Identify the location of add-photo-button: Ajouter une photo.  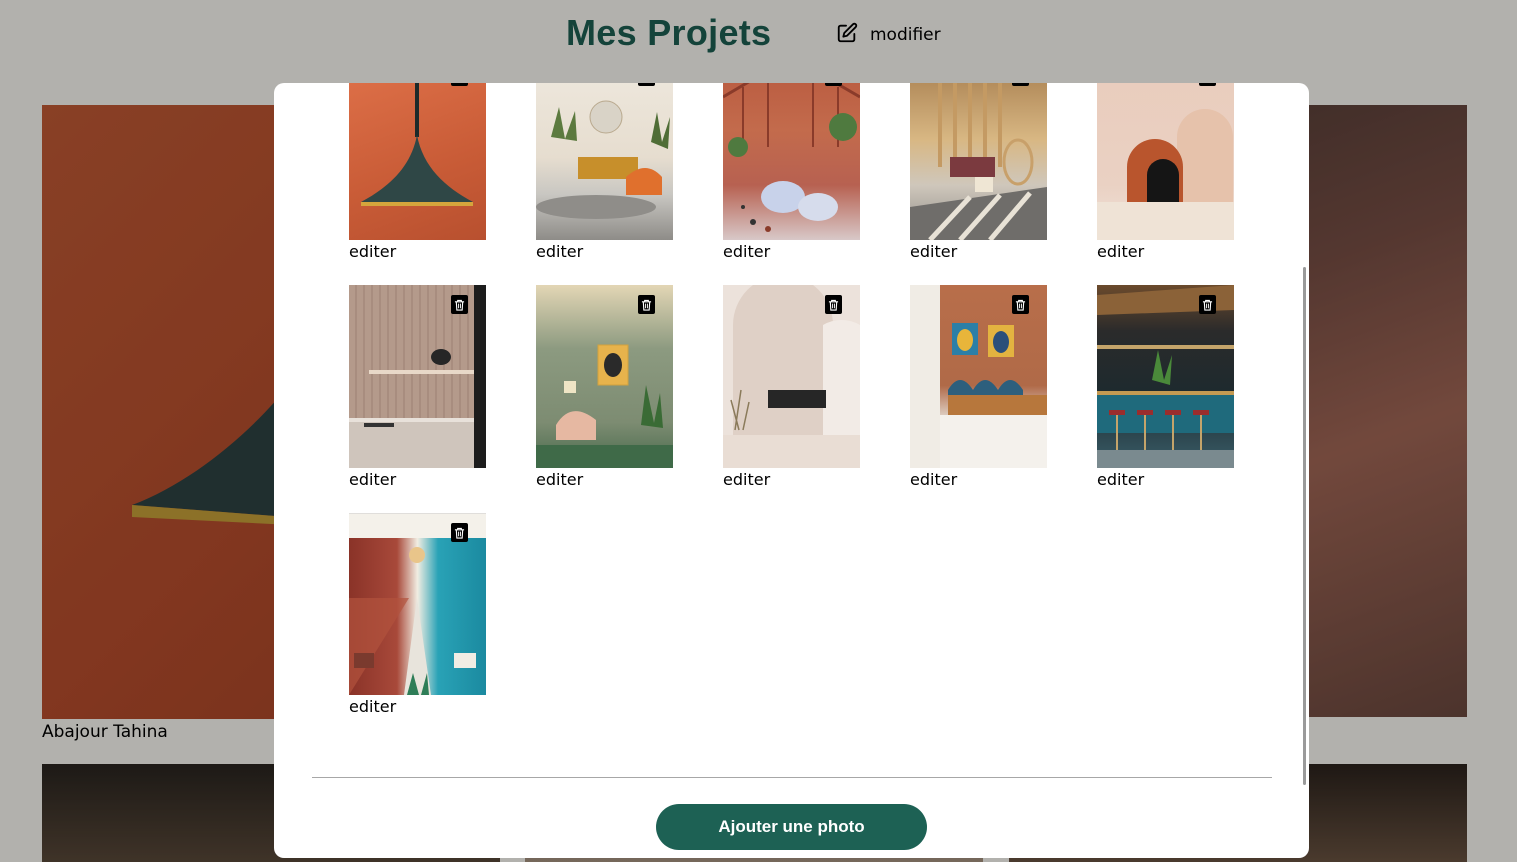
(791, 827).